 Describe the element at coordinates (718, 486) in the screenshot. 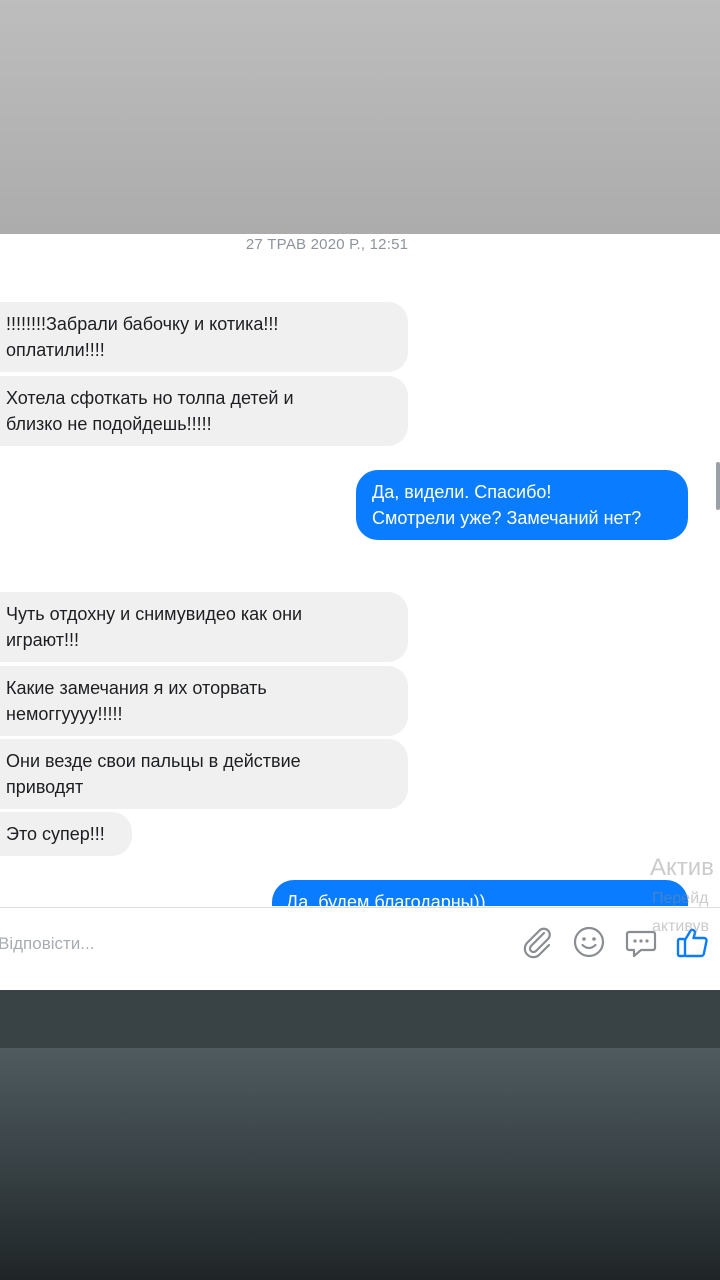

I see `scrollbar` at that location.